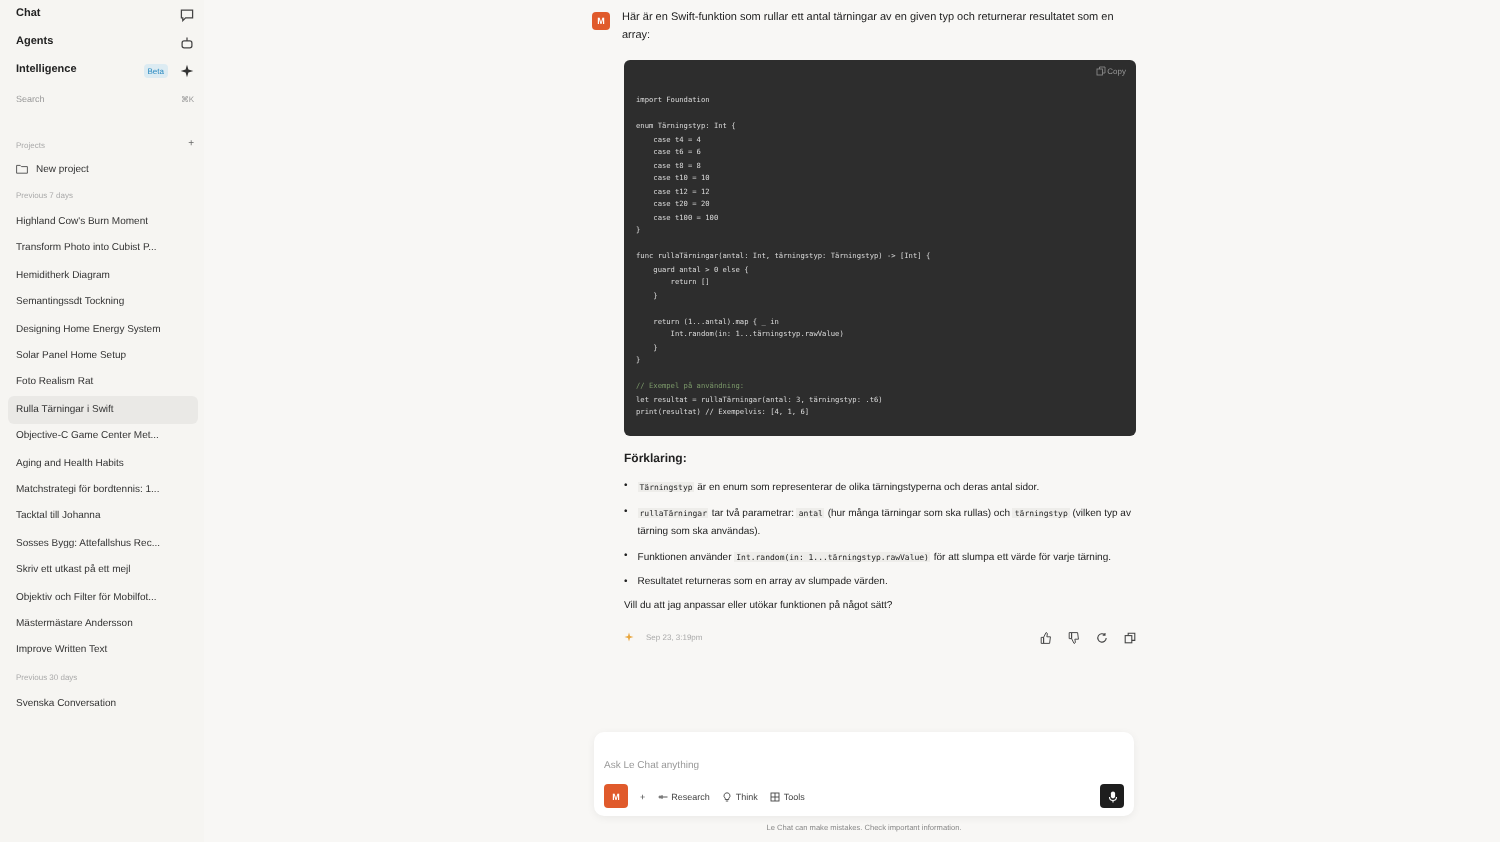 The height and width of the screenshot is (842, 1500). I want to click on thumbs-down-icon, so click(1074, 637).